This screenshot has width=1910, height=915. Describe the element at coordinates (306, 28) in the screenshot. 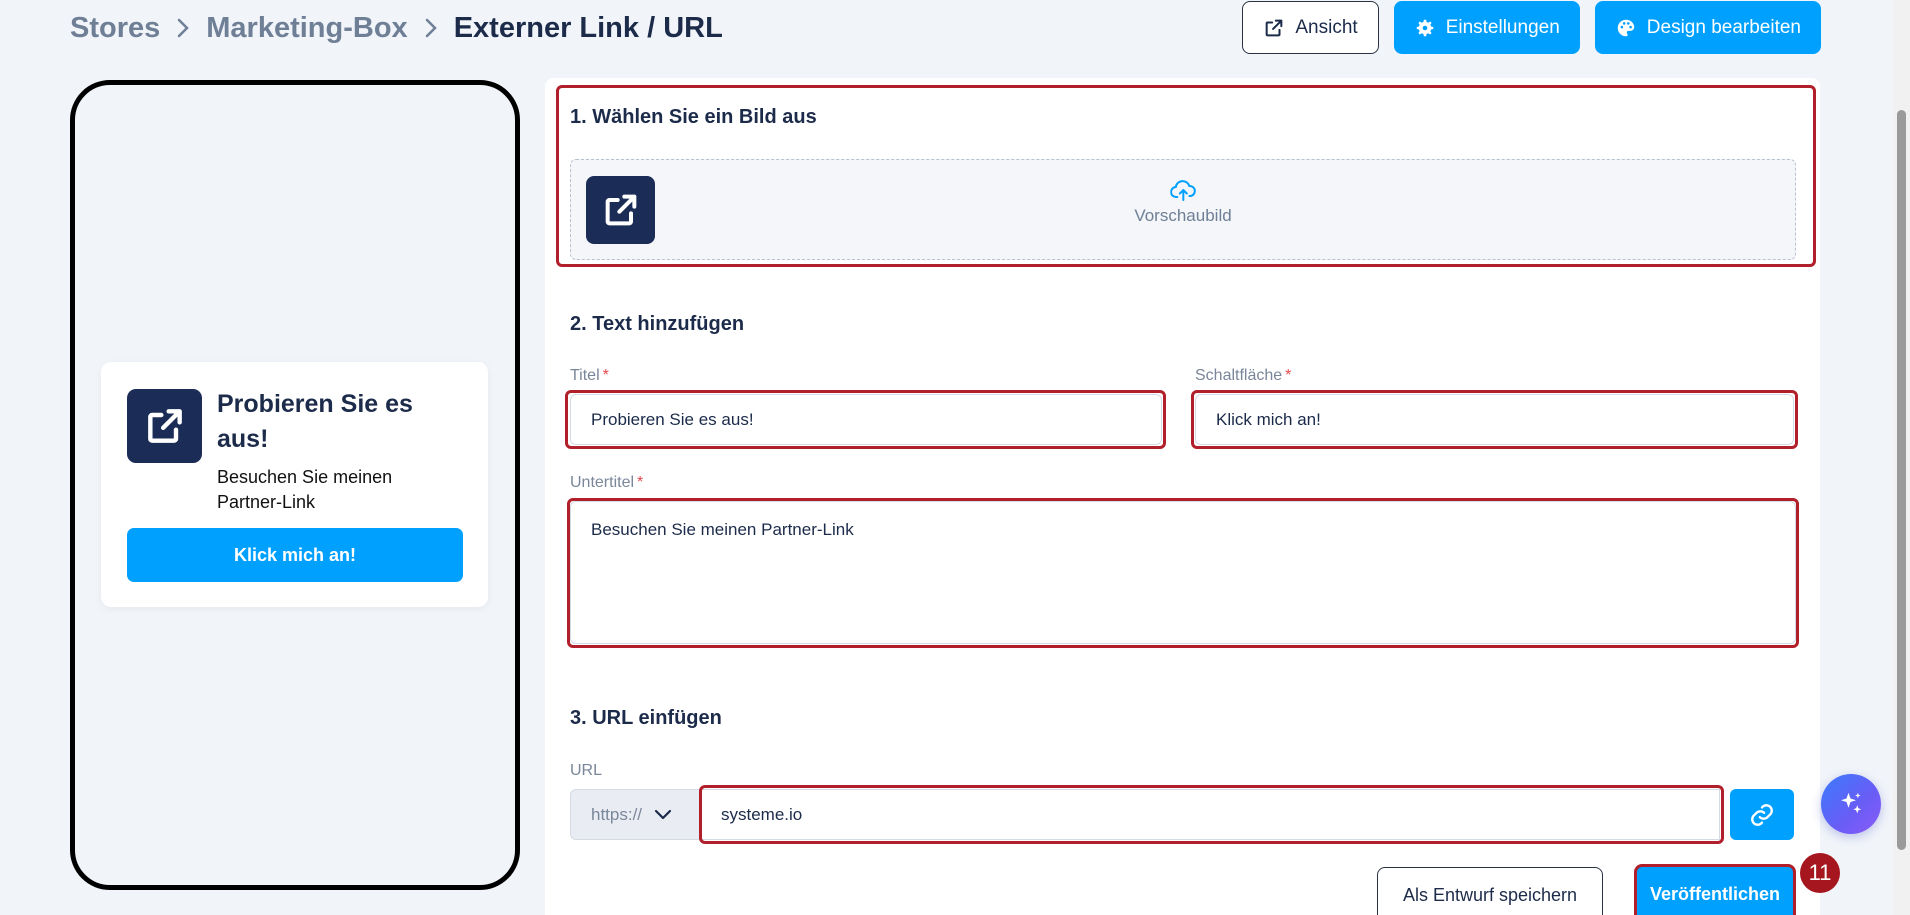

I see `breadcrumb-marketing-box: Marketing-Box` at that location.